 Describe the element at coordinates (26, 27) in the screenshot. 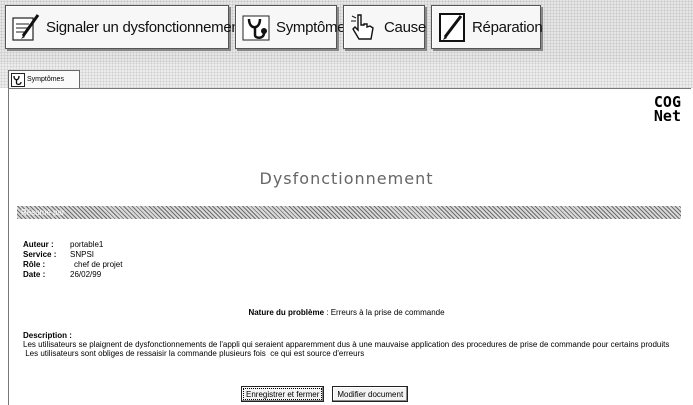

I see `form-pencil-icon` at that location.